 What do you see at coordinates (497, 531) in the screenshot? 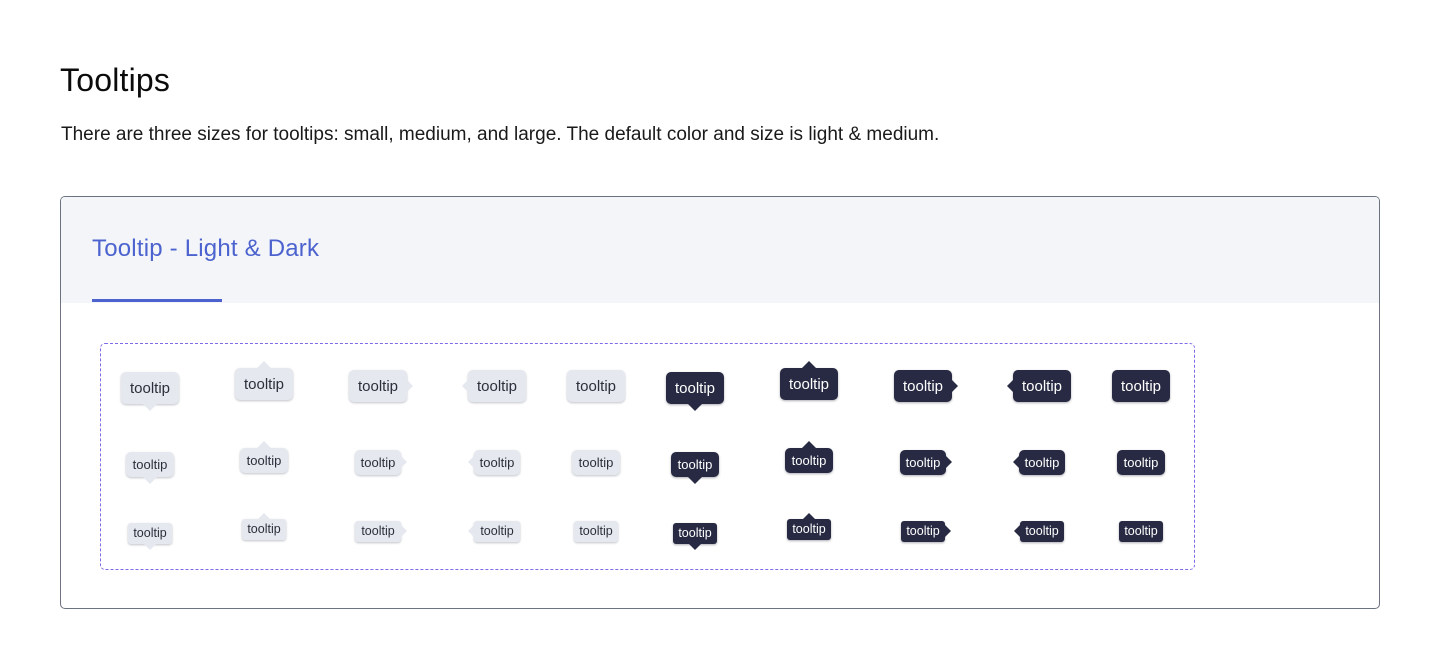
I see `tooltip-small-light-arrow-left: tooltip` at bounding box center [497, 531].